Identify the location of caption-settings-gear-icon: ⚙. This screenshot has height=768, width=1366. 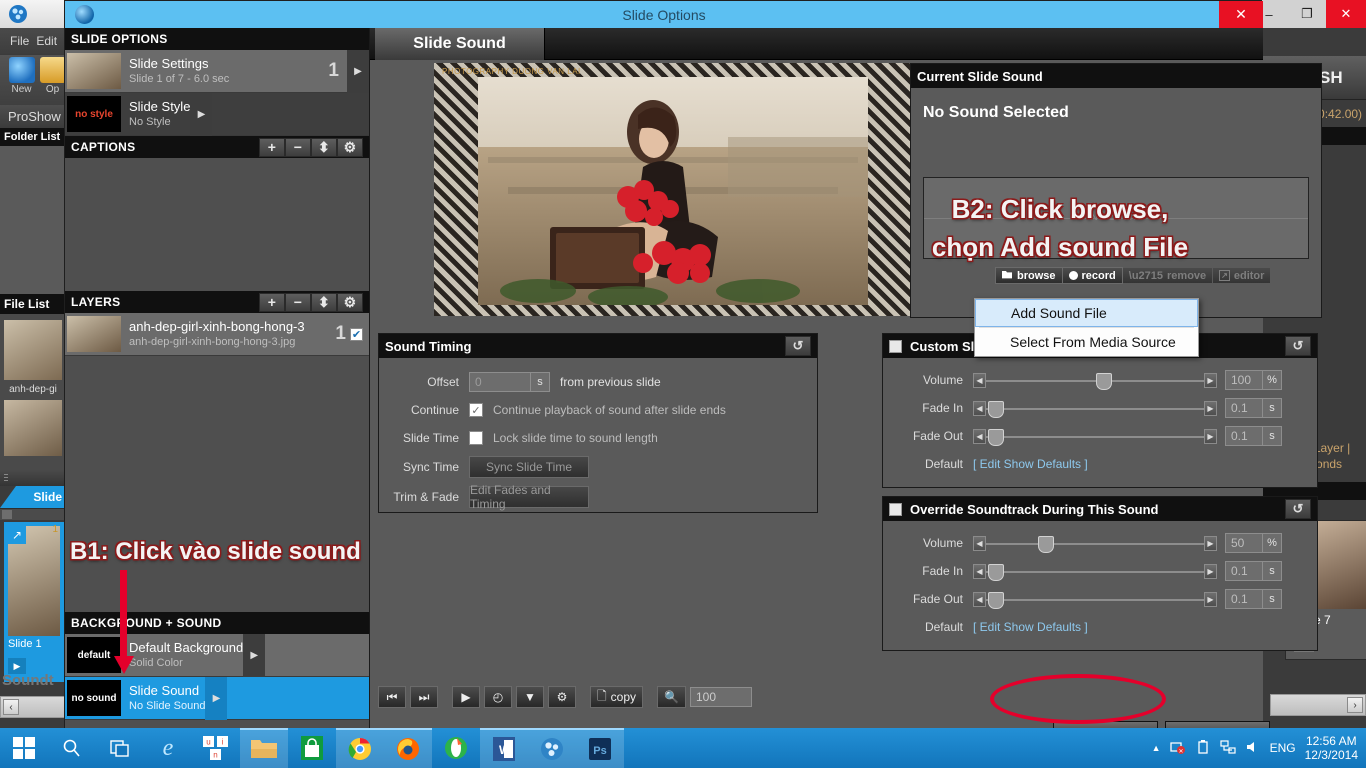
(350, 147).